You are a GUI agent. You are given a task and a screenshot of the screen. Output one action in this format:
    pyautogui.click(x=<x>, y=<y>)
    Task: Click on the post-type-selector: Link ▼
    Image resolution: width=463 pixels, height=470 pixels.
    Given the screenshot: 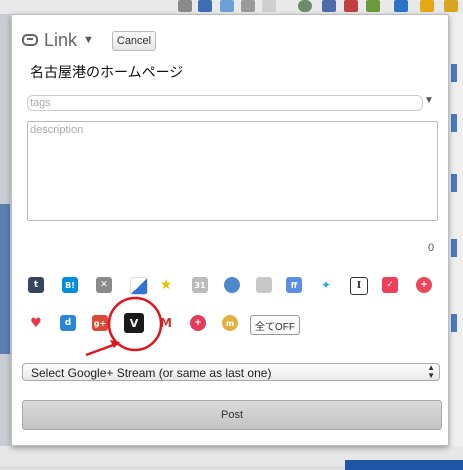 What is the action you would take?
    pyautogui.click(x=58, y=40)
    